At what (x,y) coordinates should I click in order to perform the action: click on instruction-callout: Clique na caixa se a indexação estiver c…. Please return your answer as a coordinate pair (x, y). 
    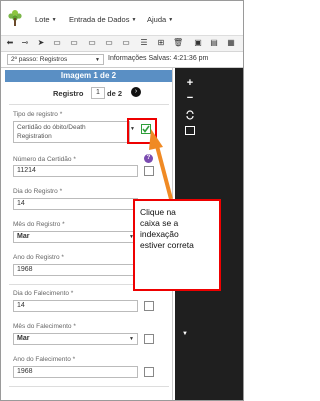
    Looking at the image, I should click on (177, 245).